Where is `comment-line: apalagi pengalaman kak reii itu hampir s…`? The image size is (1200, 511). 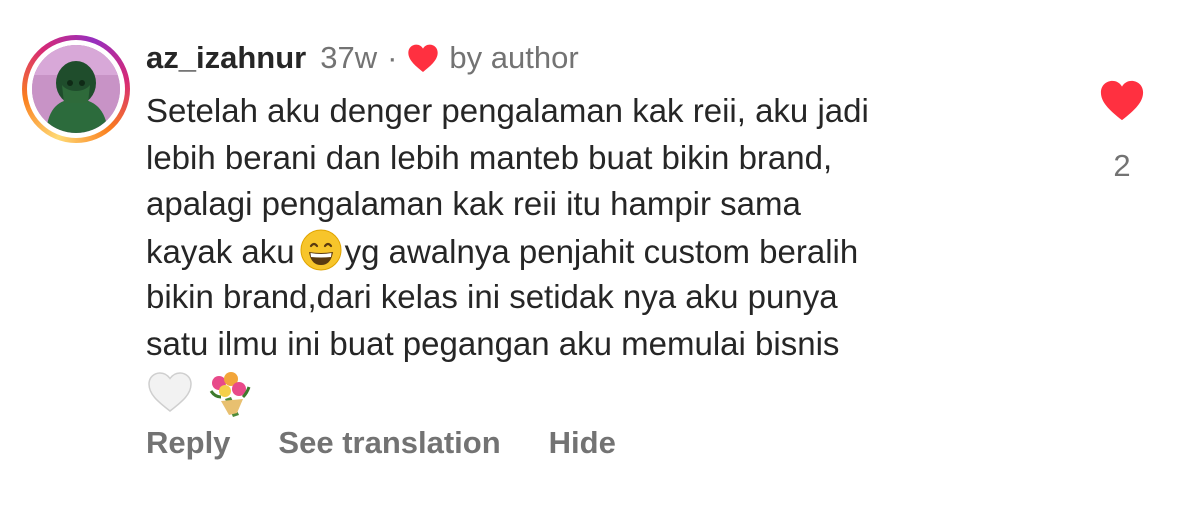
comment-line: apalagi pengalaman kak reii itu hampir s… is located at coordinates (473, 203).